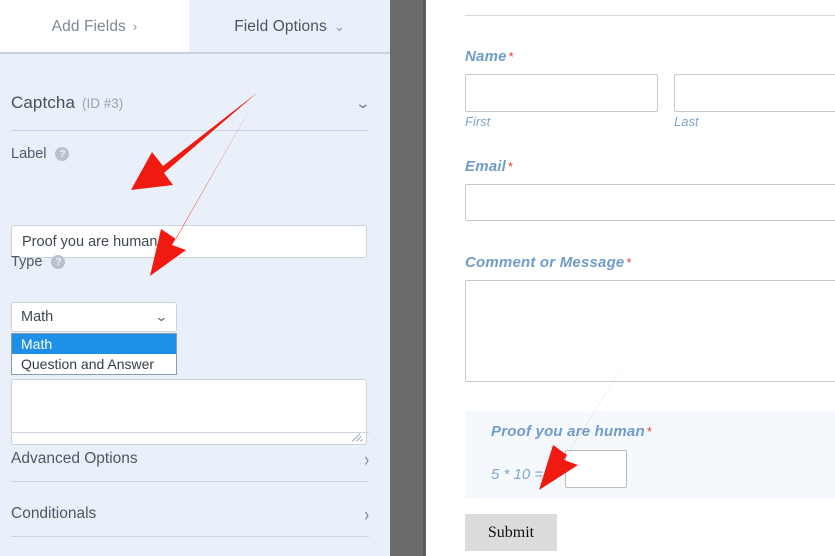 This screenshot has width=835, height=556. What do you see at coordinates (754, 93) in the screenshot?
I see `preview-name-last-input` at bounding box center [754, 93].